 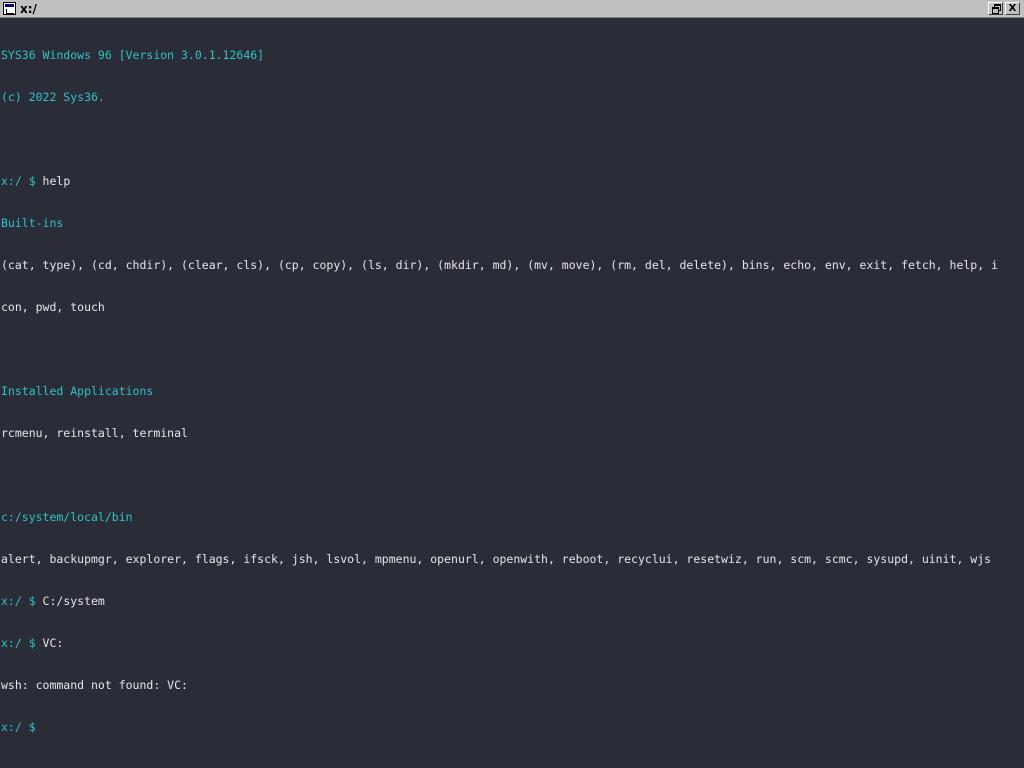 I want to click on bin-heading: c:/system/local/bin, so click(x=67, y=517).